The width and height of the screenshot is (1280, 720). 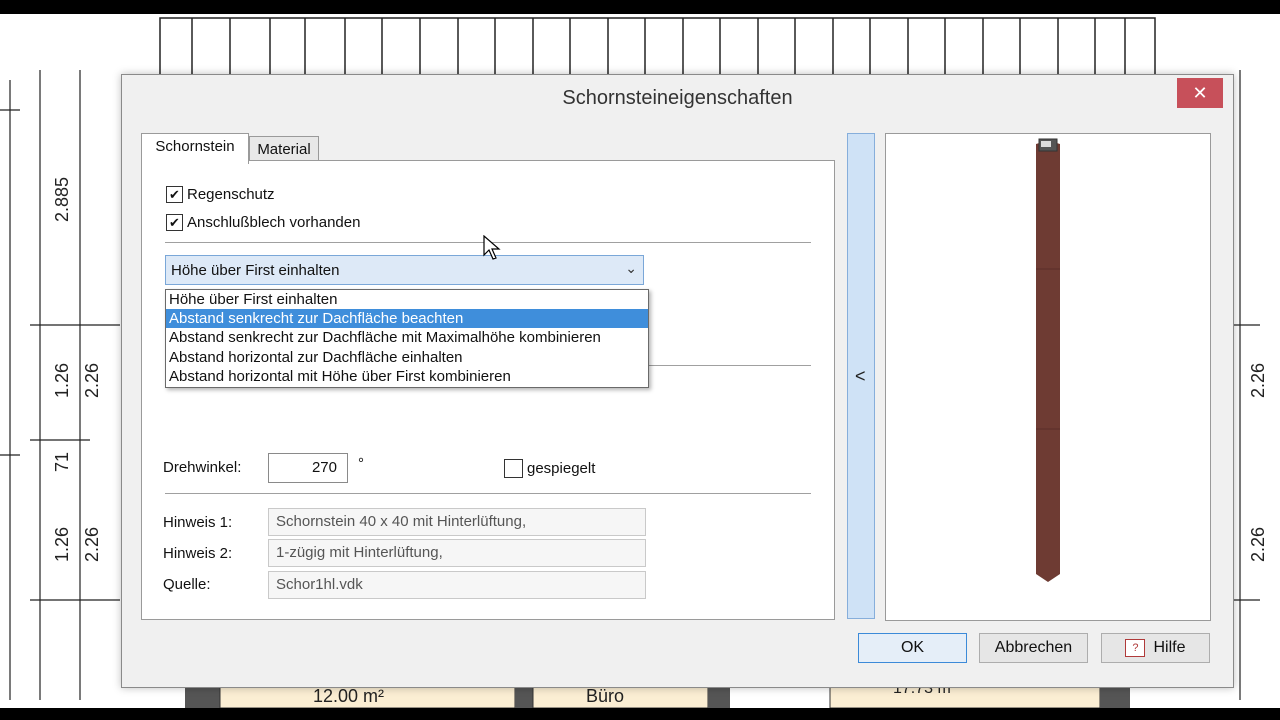 What do you see at coordinates (561, 468) in the screenshot?
I see `gespiegelt-label: gespiegelt` at bounding box center [561, 468].